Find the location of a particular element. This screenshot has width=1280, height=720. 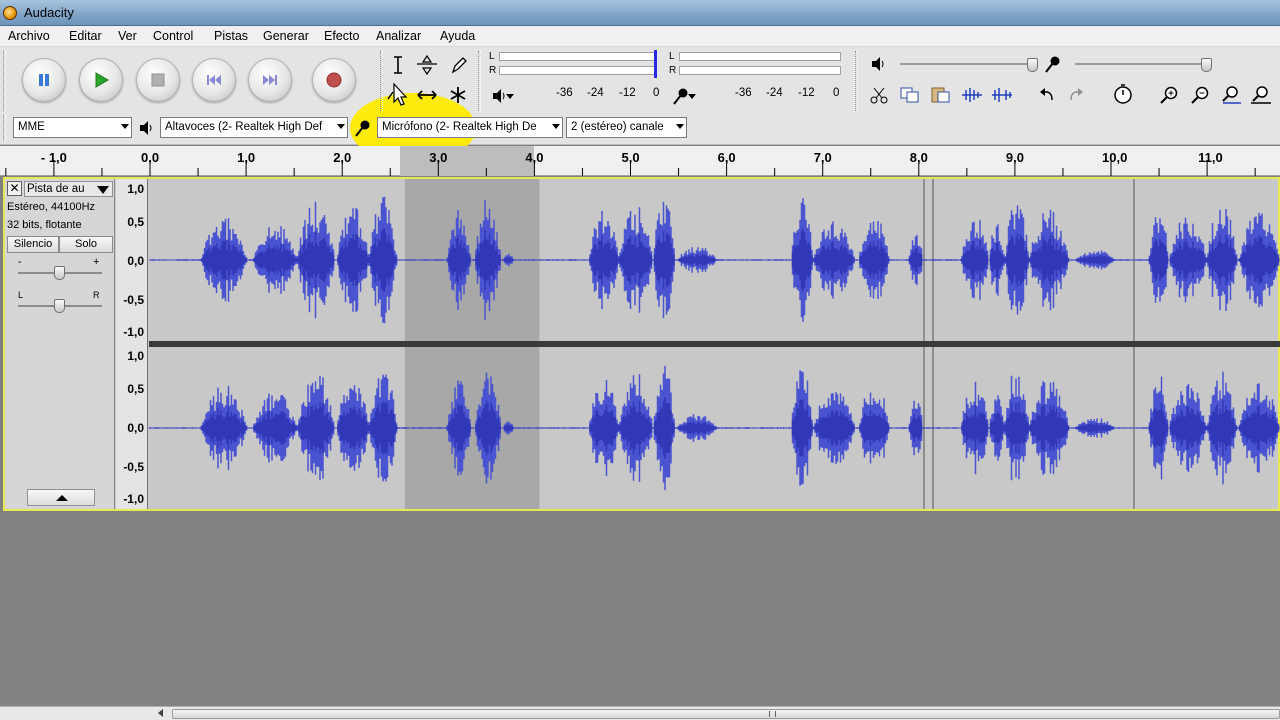

record-icon is located at coordinates (334, 80).